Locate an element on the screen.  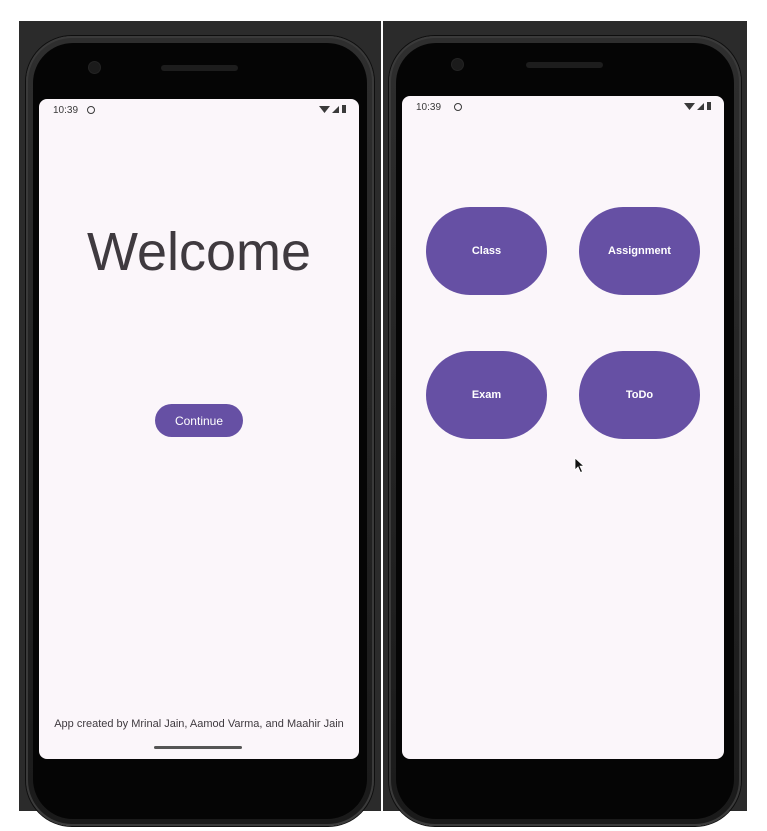
class-button: Class is located at coordinates (486, 251).